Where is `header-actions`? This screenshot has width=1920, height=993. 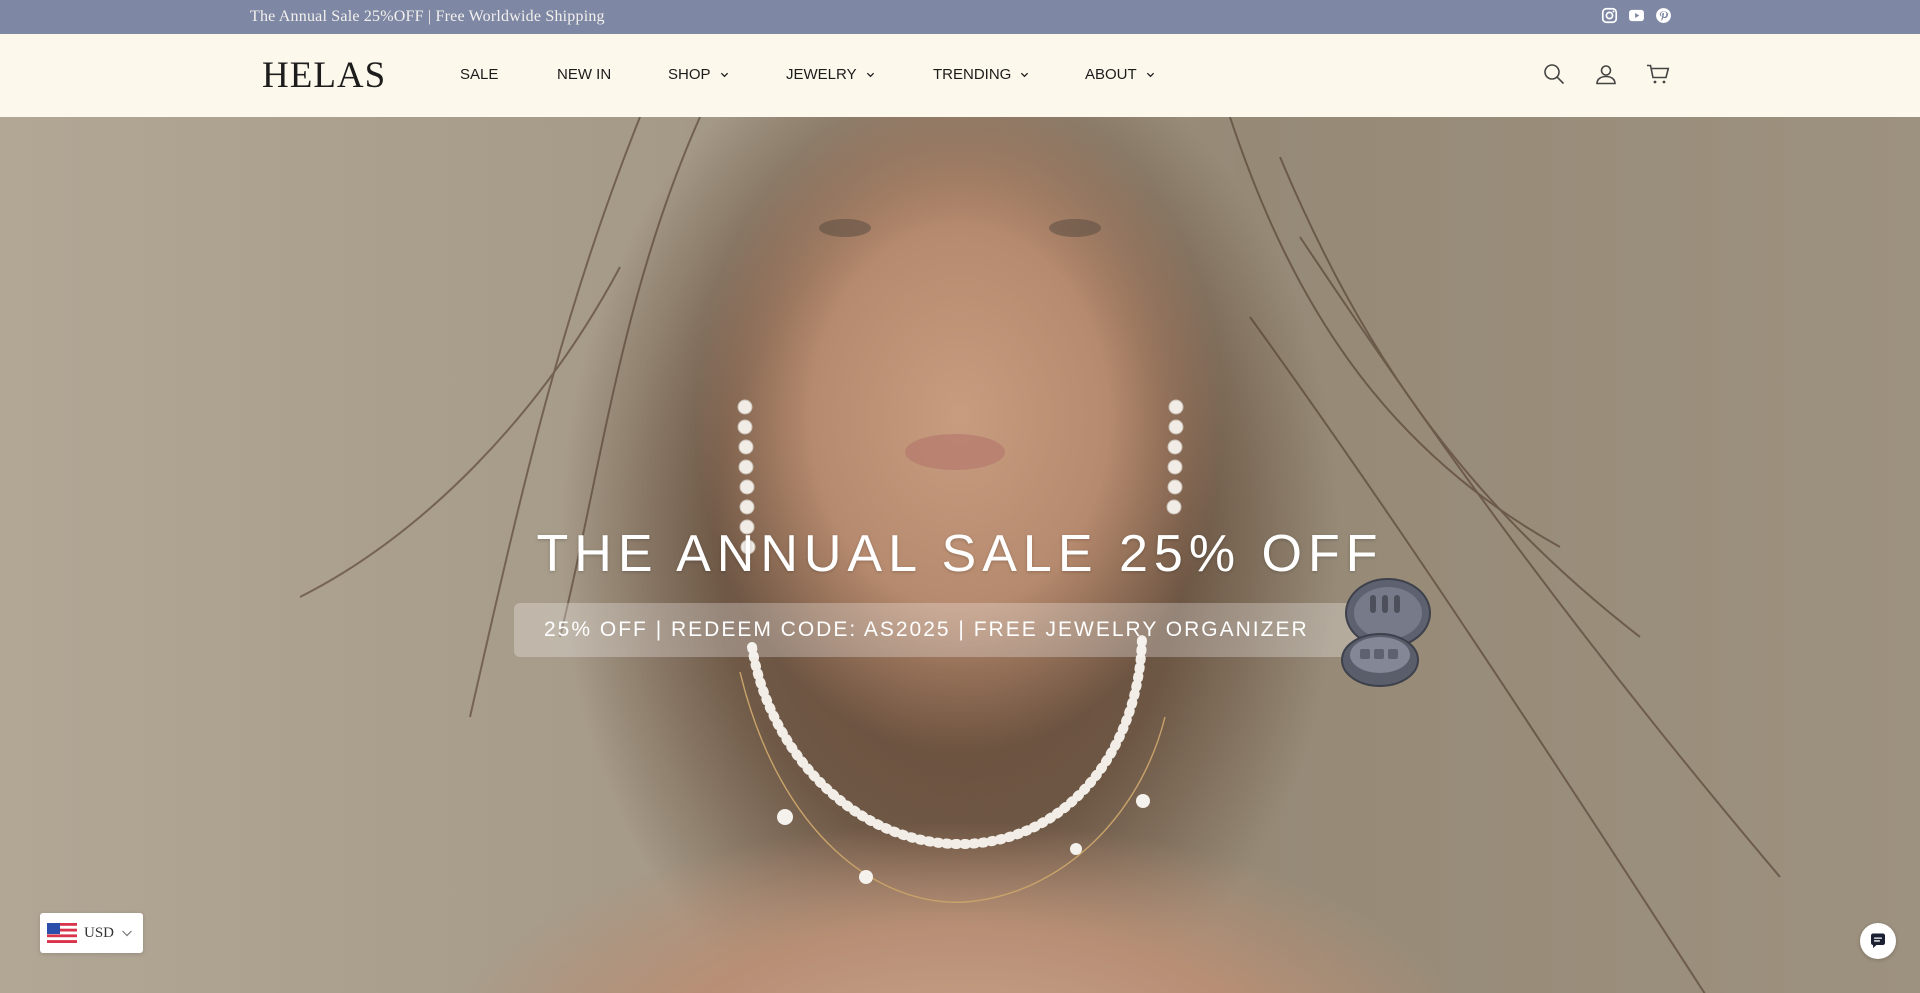 header-actions is located at coordinates (1606, 74).